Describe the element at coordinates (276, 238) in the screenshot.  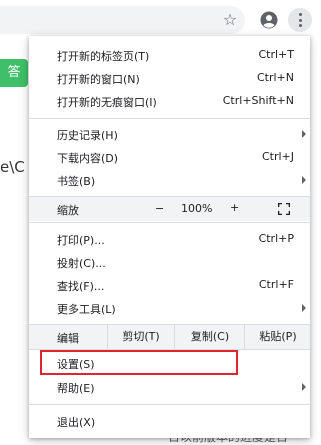
I see `menu-item-shortcut: Ctrl+P` at that location.